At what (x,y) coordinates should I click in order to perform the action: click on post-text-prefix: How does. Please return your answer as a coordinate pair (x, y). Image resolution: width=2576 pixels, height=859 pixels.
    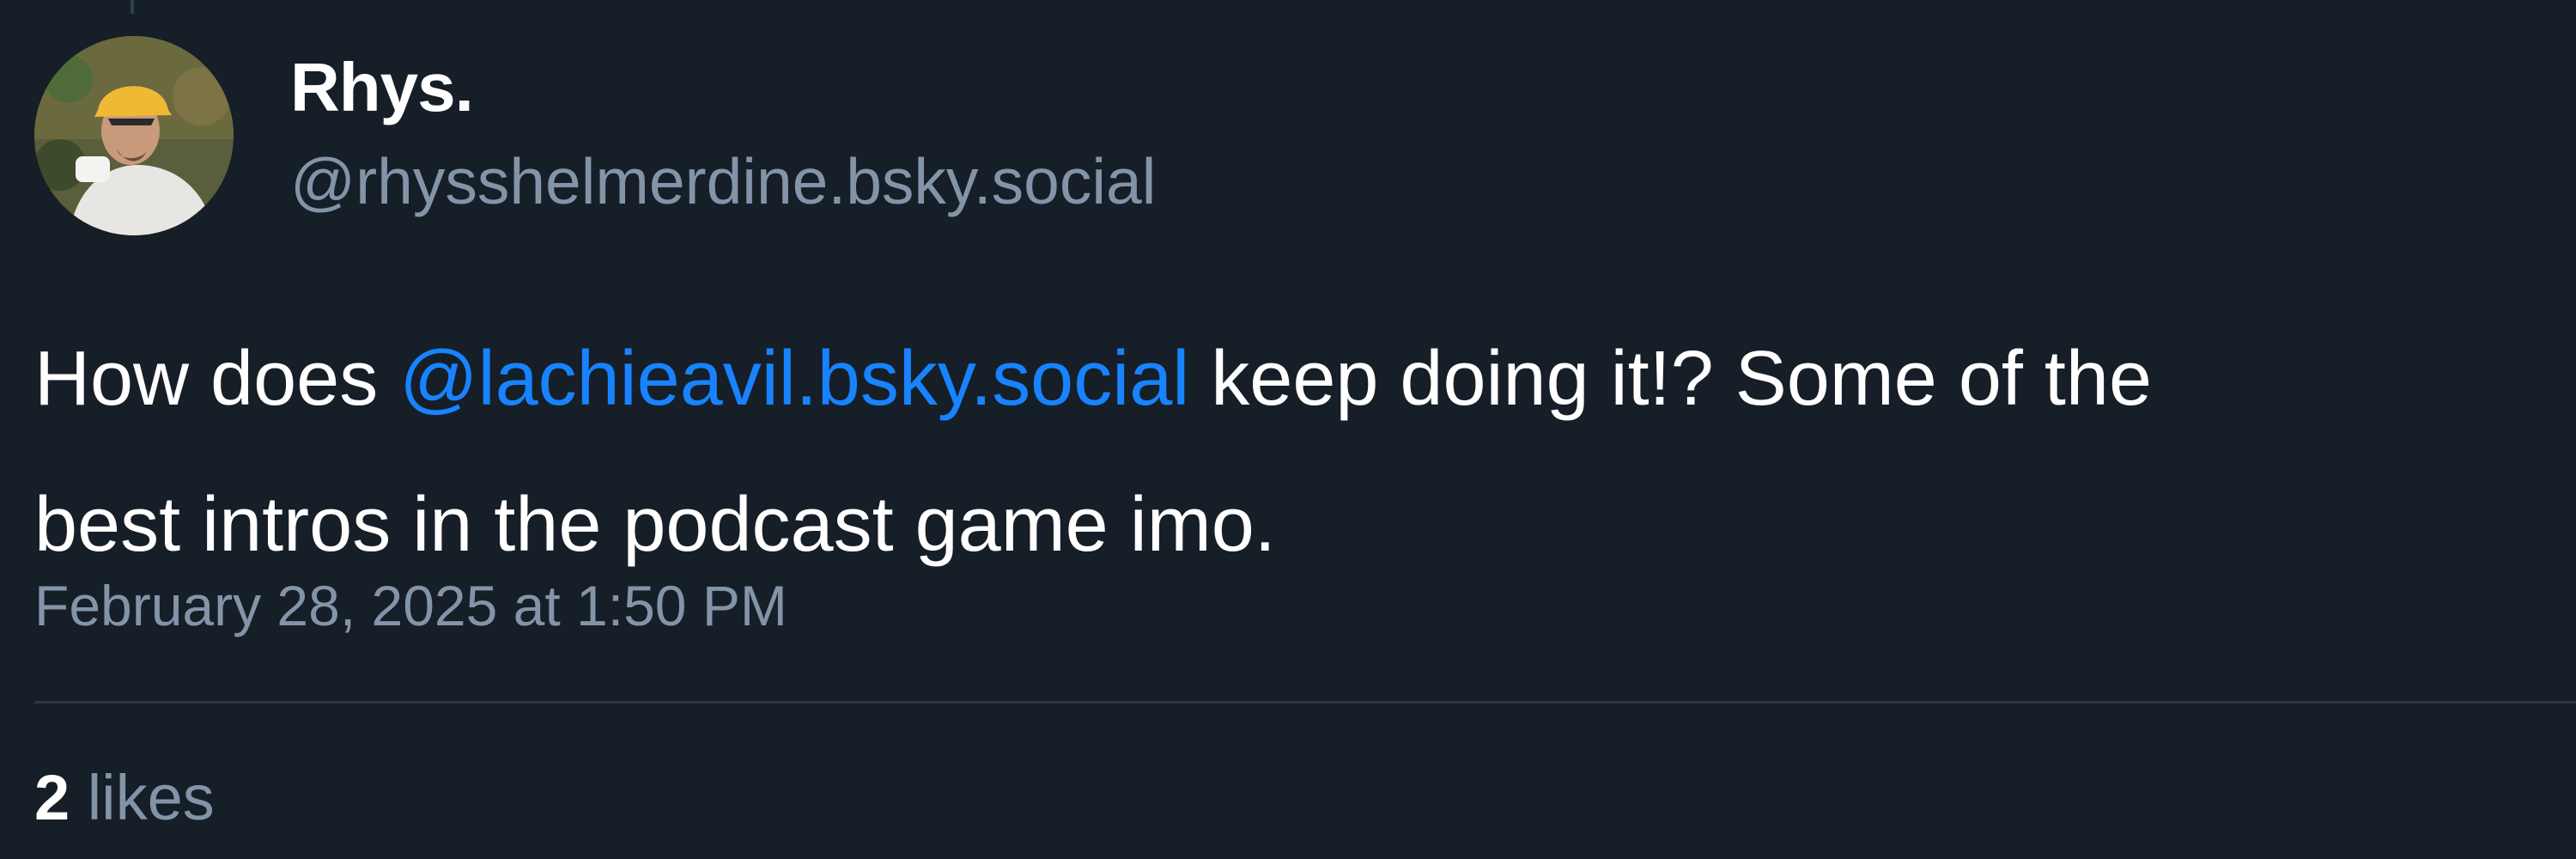
    Looking at the image, I should click on (217, 379).